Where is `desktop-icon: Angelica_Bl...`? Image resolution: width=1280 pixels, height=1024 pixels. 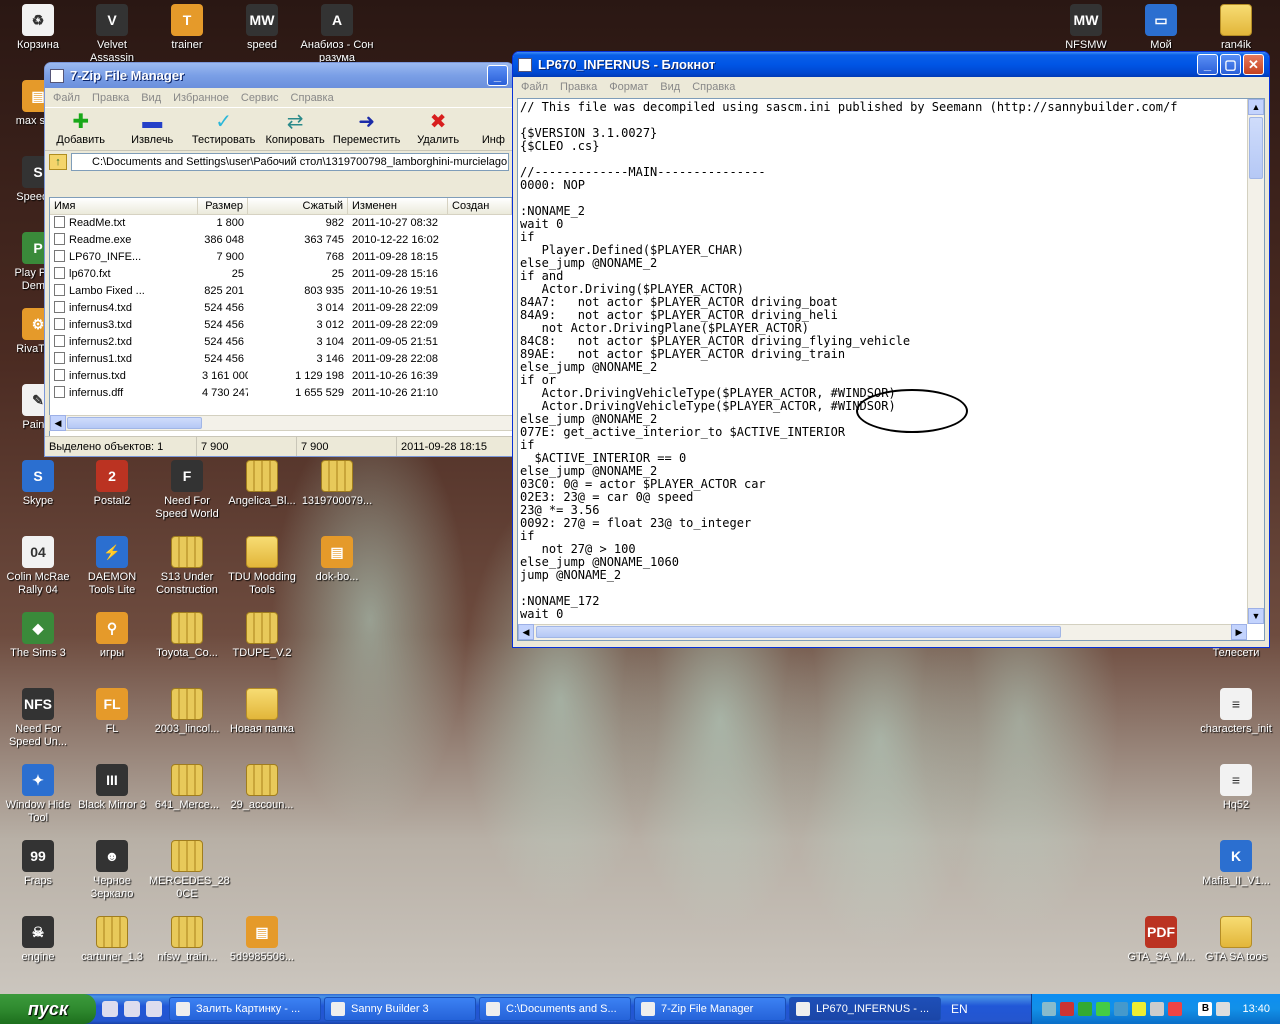 desktop-icon: Angelica_Bl... is located at coordinates (262, 484).